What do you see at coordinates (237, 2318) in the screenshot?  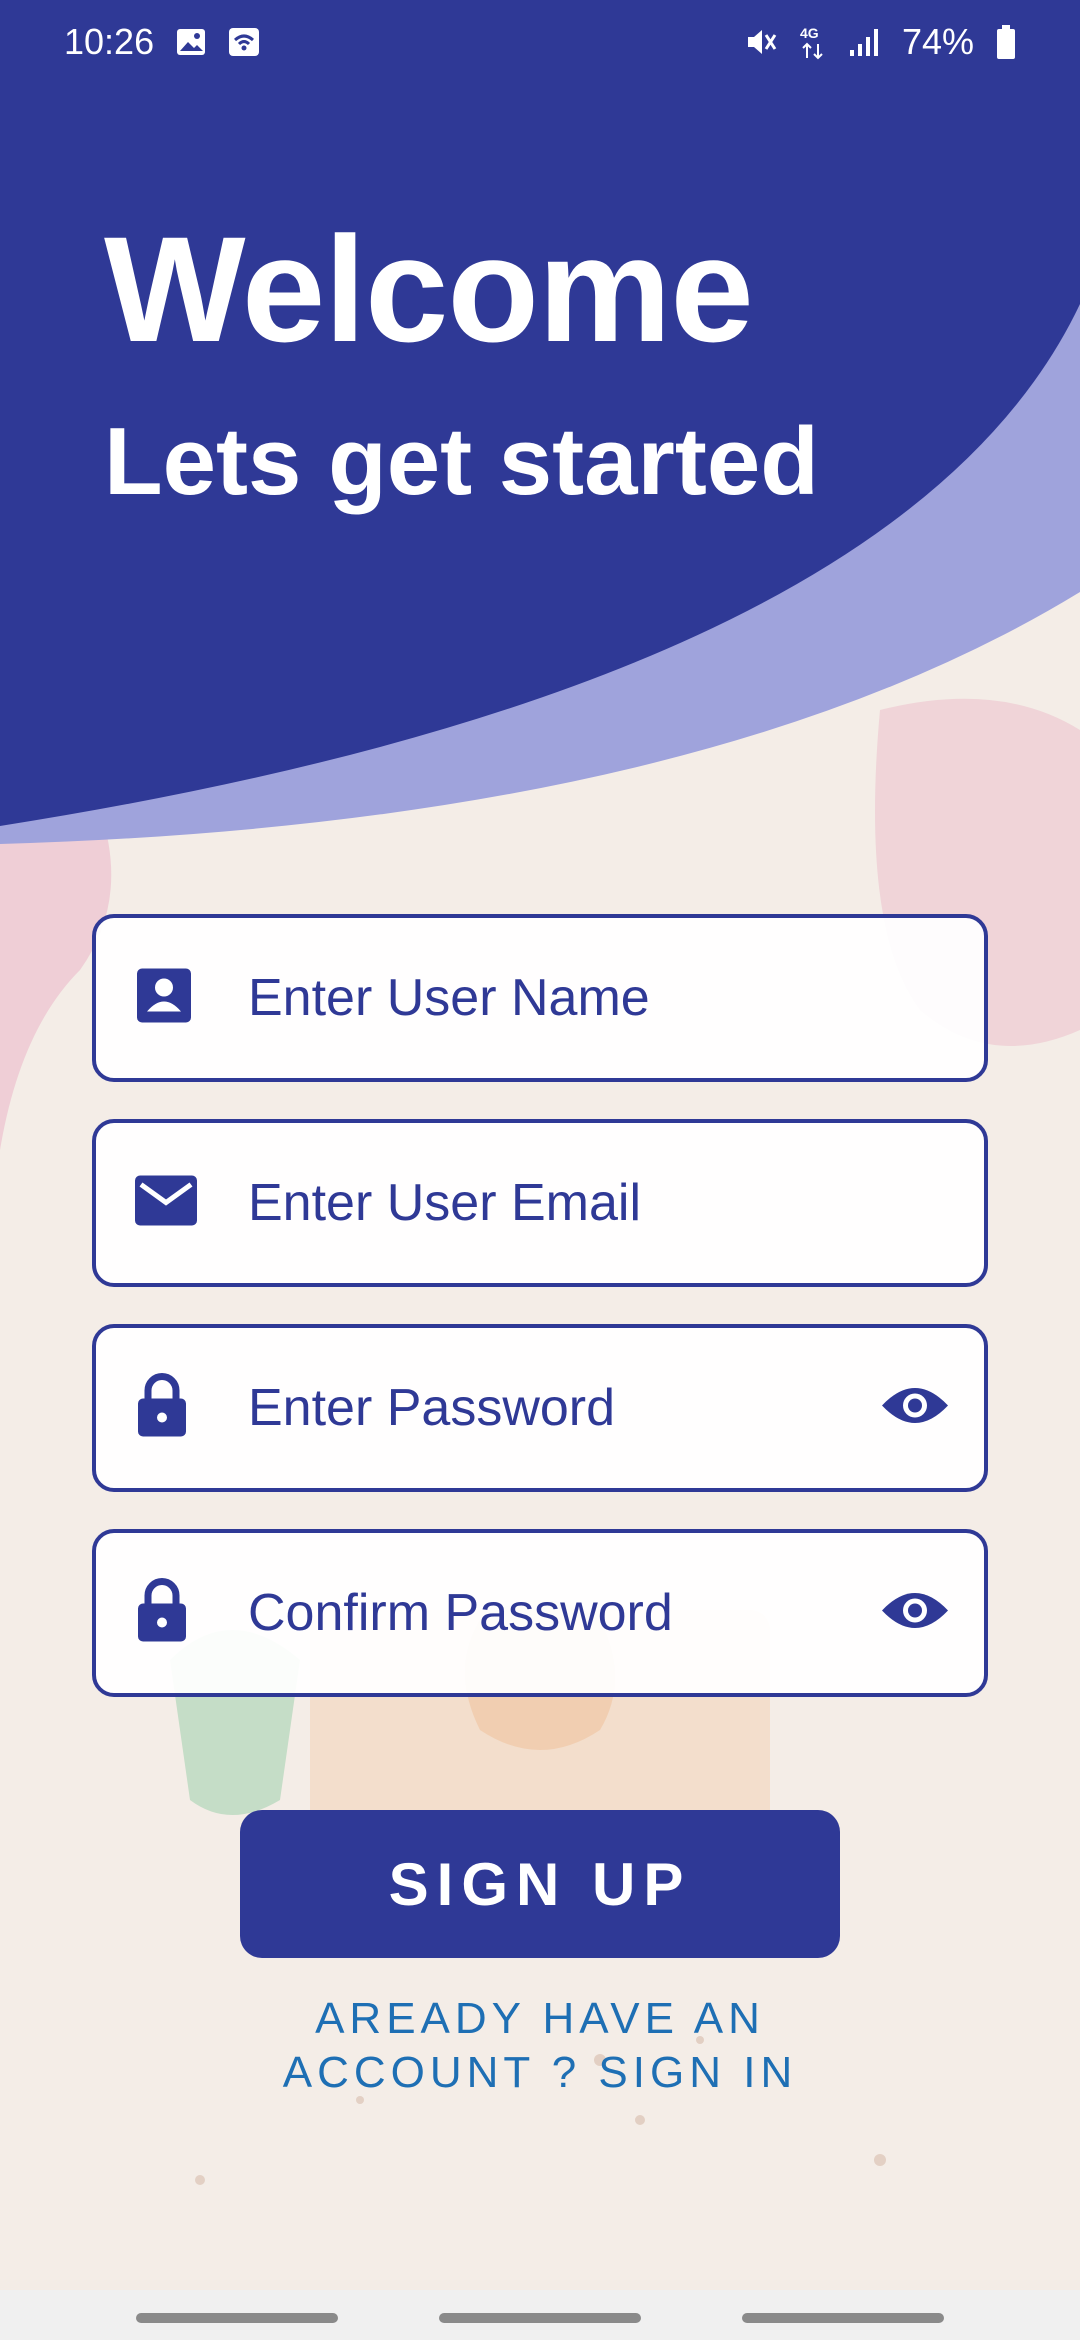 I see `nav-recents-button` at bounding box center [237, 2318].